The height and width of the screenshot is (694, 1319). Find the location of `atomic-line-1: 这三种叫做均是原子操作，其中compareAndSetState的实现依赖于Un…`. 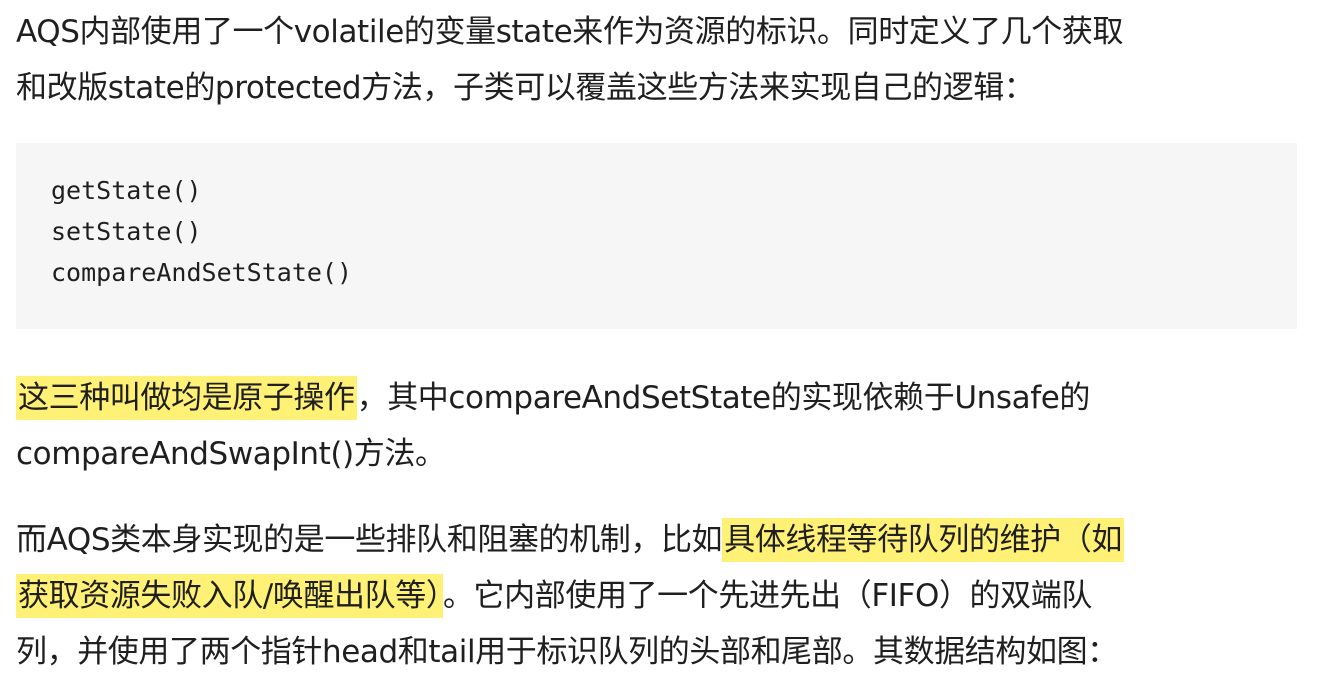

atomic-line-1: 这三种叫做均是原子操作，其中compareAndSetState的实现依赖于Un… is located at coordinates (661, 398).